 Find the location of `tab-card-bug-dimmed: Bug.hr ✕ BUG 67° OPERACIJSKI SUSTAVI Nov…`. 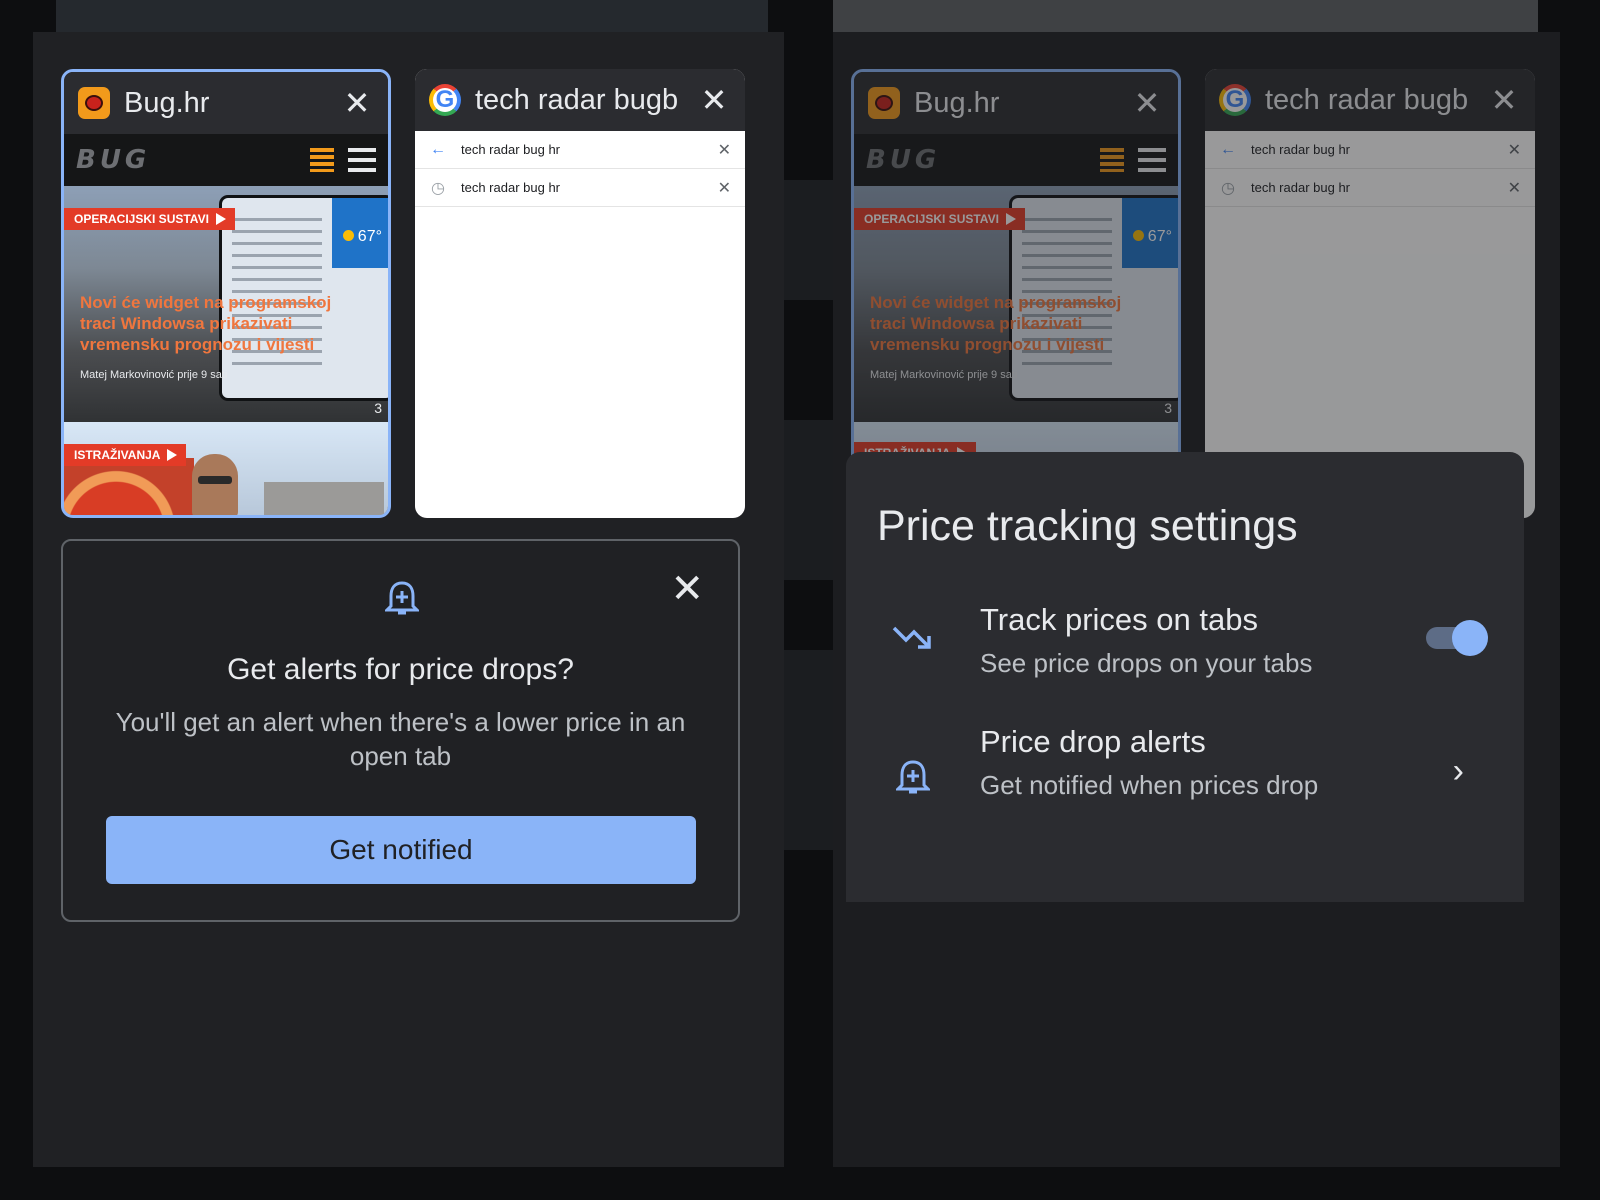

tab-card-bug-dimmed: Bug.hr ✕ BUG 67° OPERACIJSKI SUSTAVI Nov… is located at coordinates (1016, 293).